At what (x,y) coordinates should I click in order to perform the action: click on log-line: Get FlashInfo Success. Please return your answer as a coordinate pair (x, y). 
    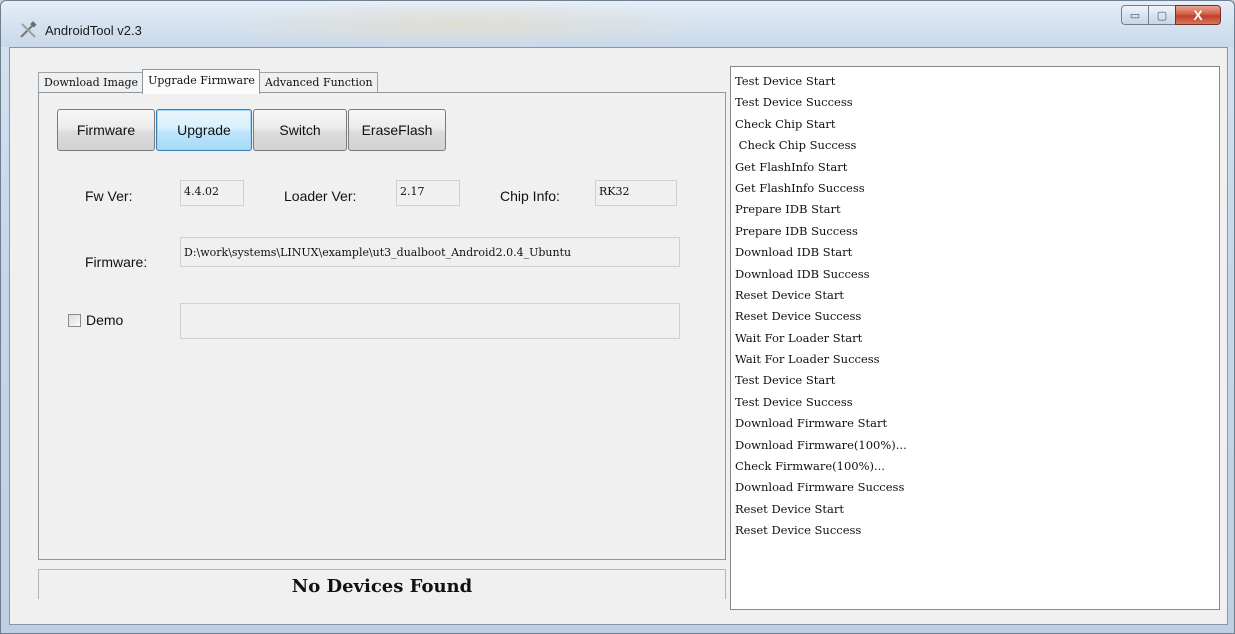
    Looking at the image, I should click on (800, 187).